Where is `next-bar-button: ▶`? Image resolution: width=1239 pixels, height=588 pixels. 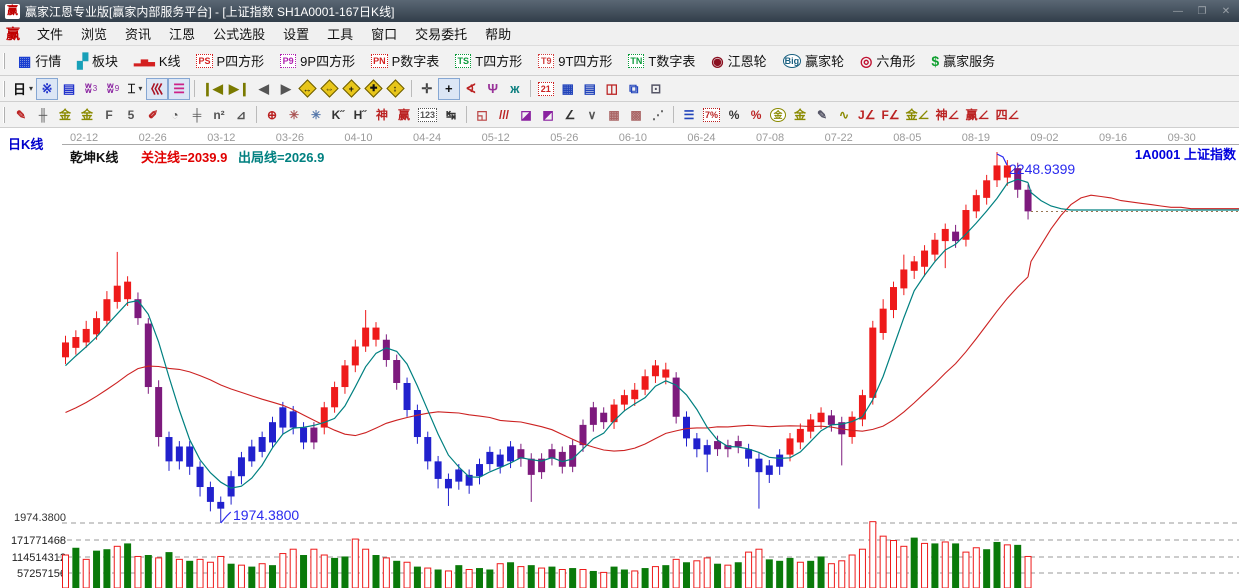
next-bar-button: ▶ is located at coordinates (286, 89).